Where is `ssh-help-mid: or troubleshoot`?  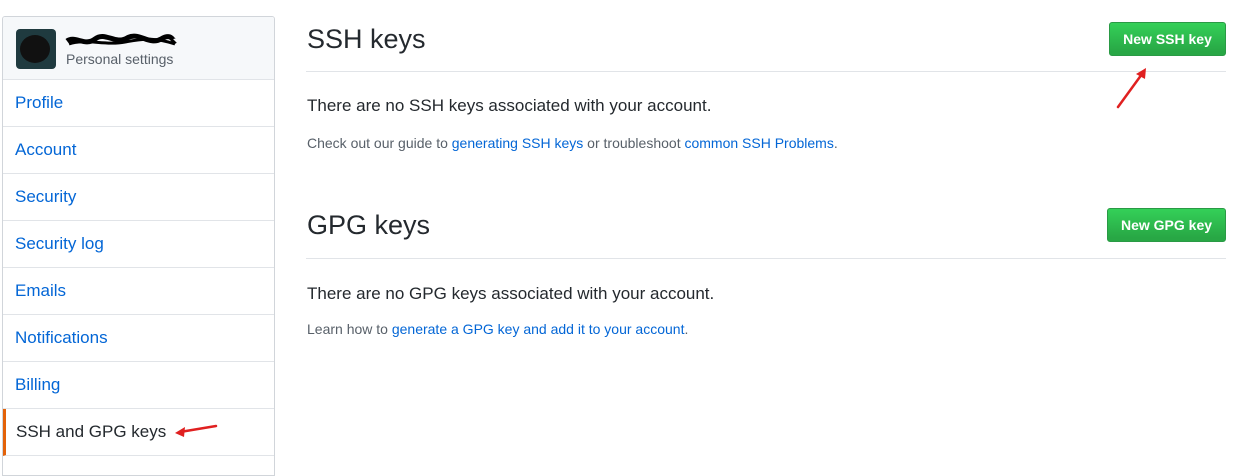 ssh-help-mid: or troubleshoot is located at coordinates (634, 143).